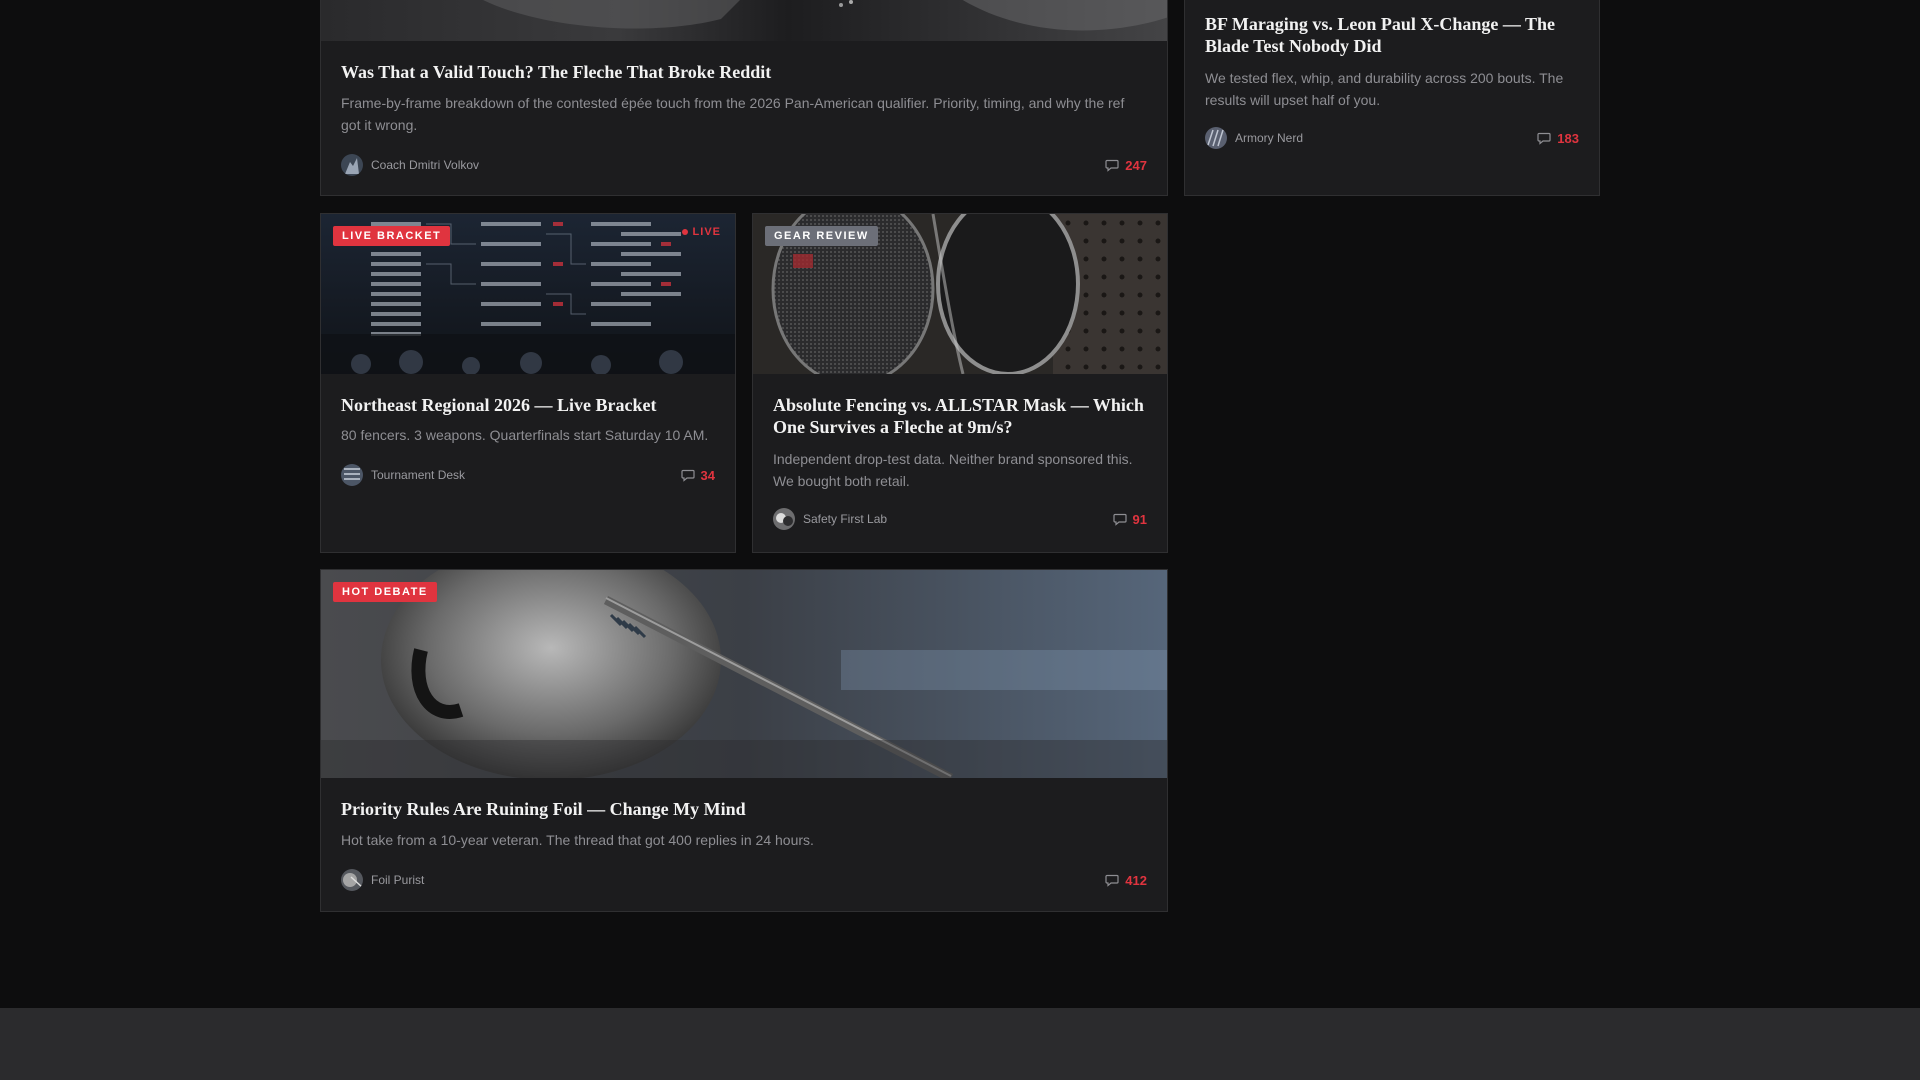  I want to click on article-thumbnail-bracket: LIVE BRACKET LIVE, so click(528, 294).